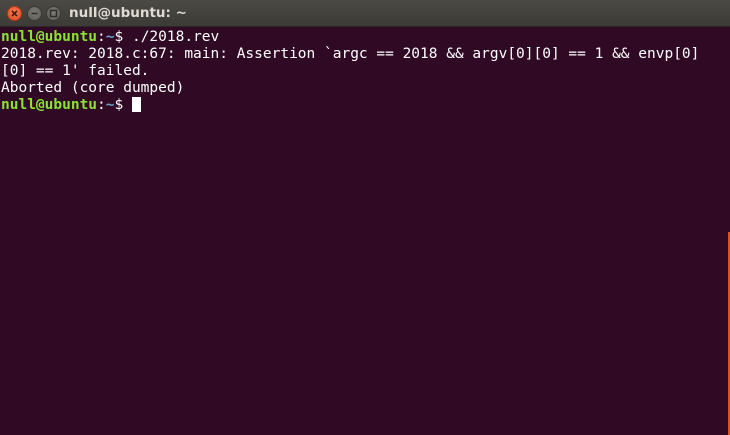 This screenshot has width=730, height=435. I want to click on maximize-button, so click(53, 13).